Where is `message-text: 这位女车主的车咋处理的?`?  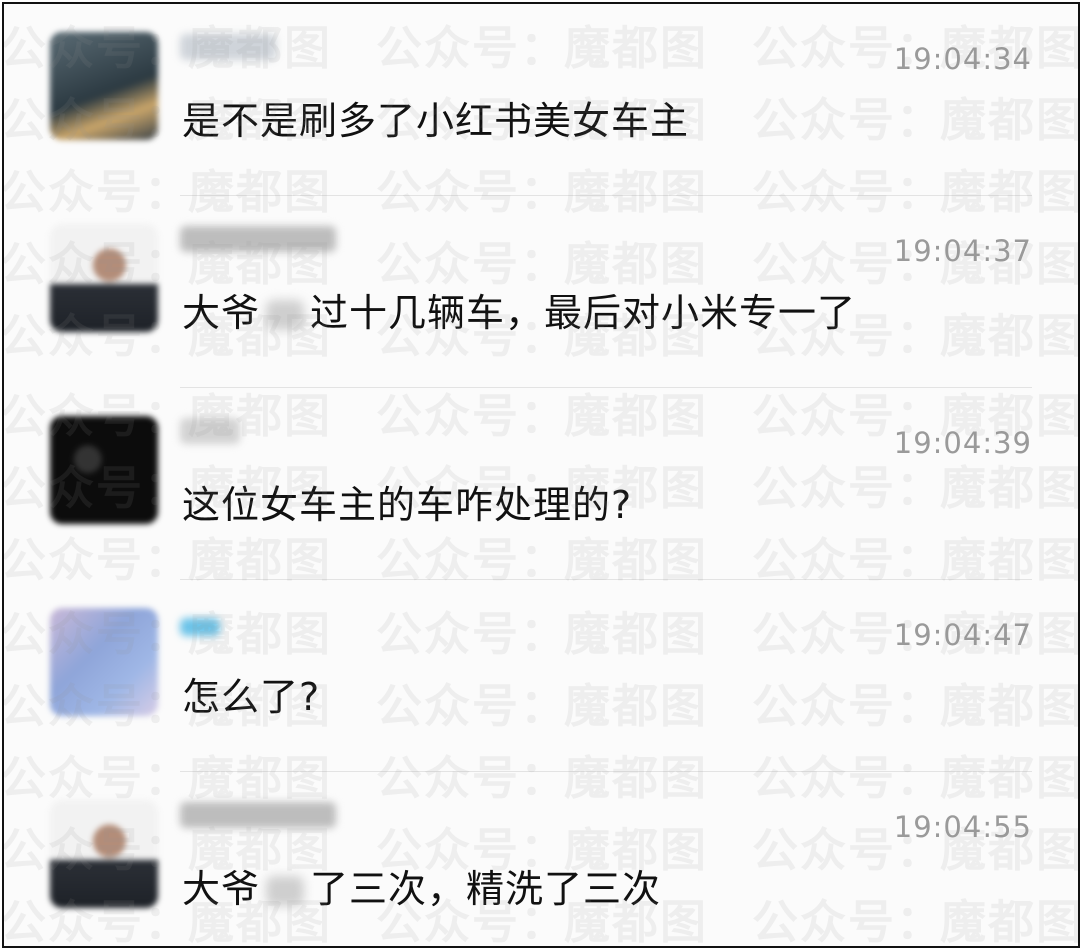 message-text: 这位女车主的车咋处理的? is located at coordinates (407, 505).